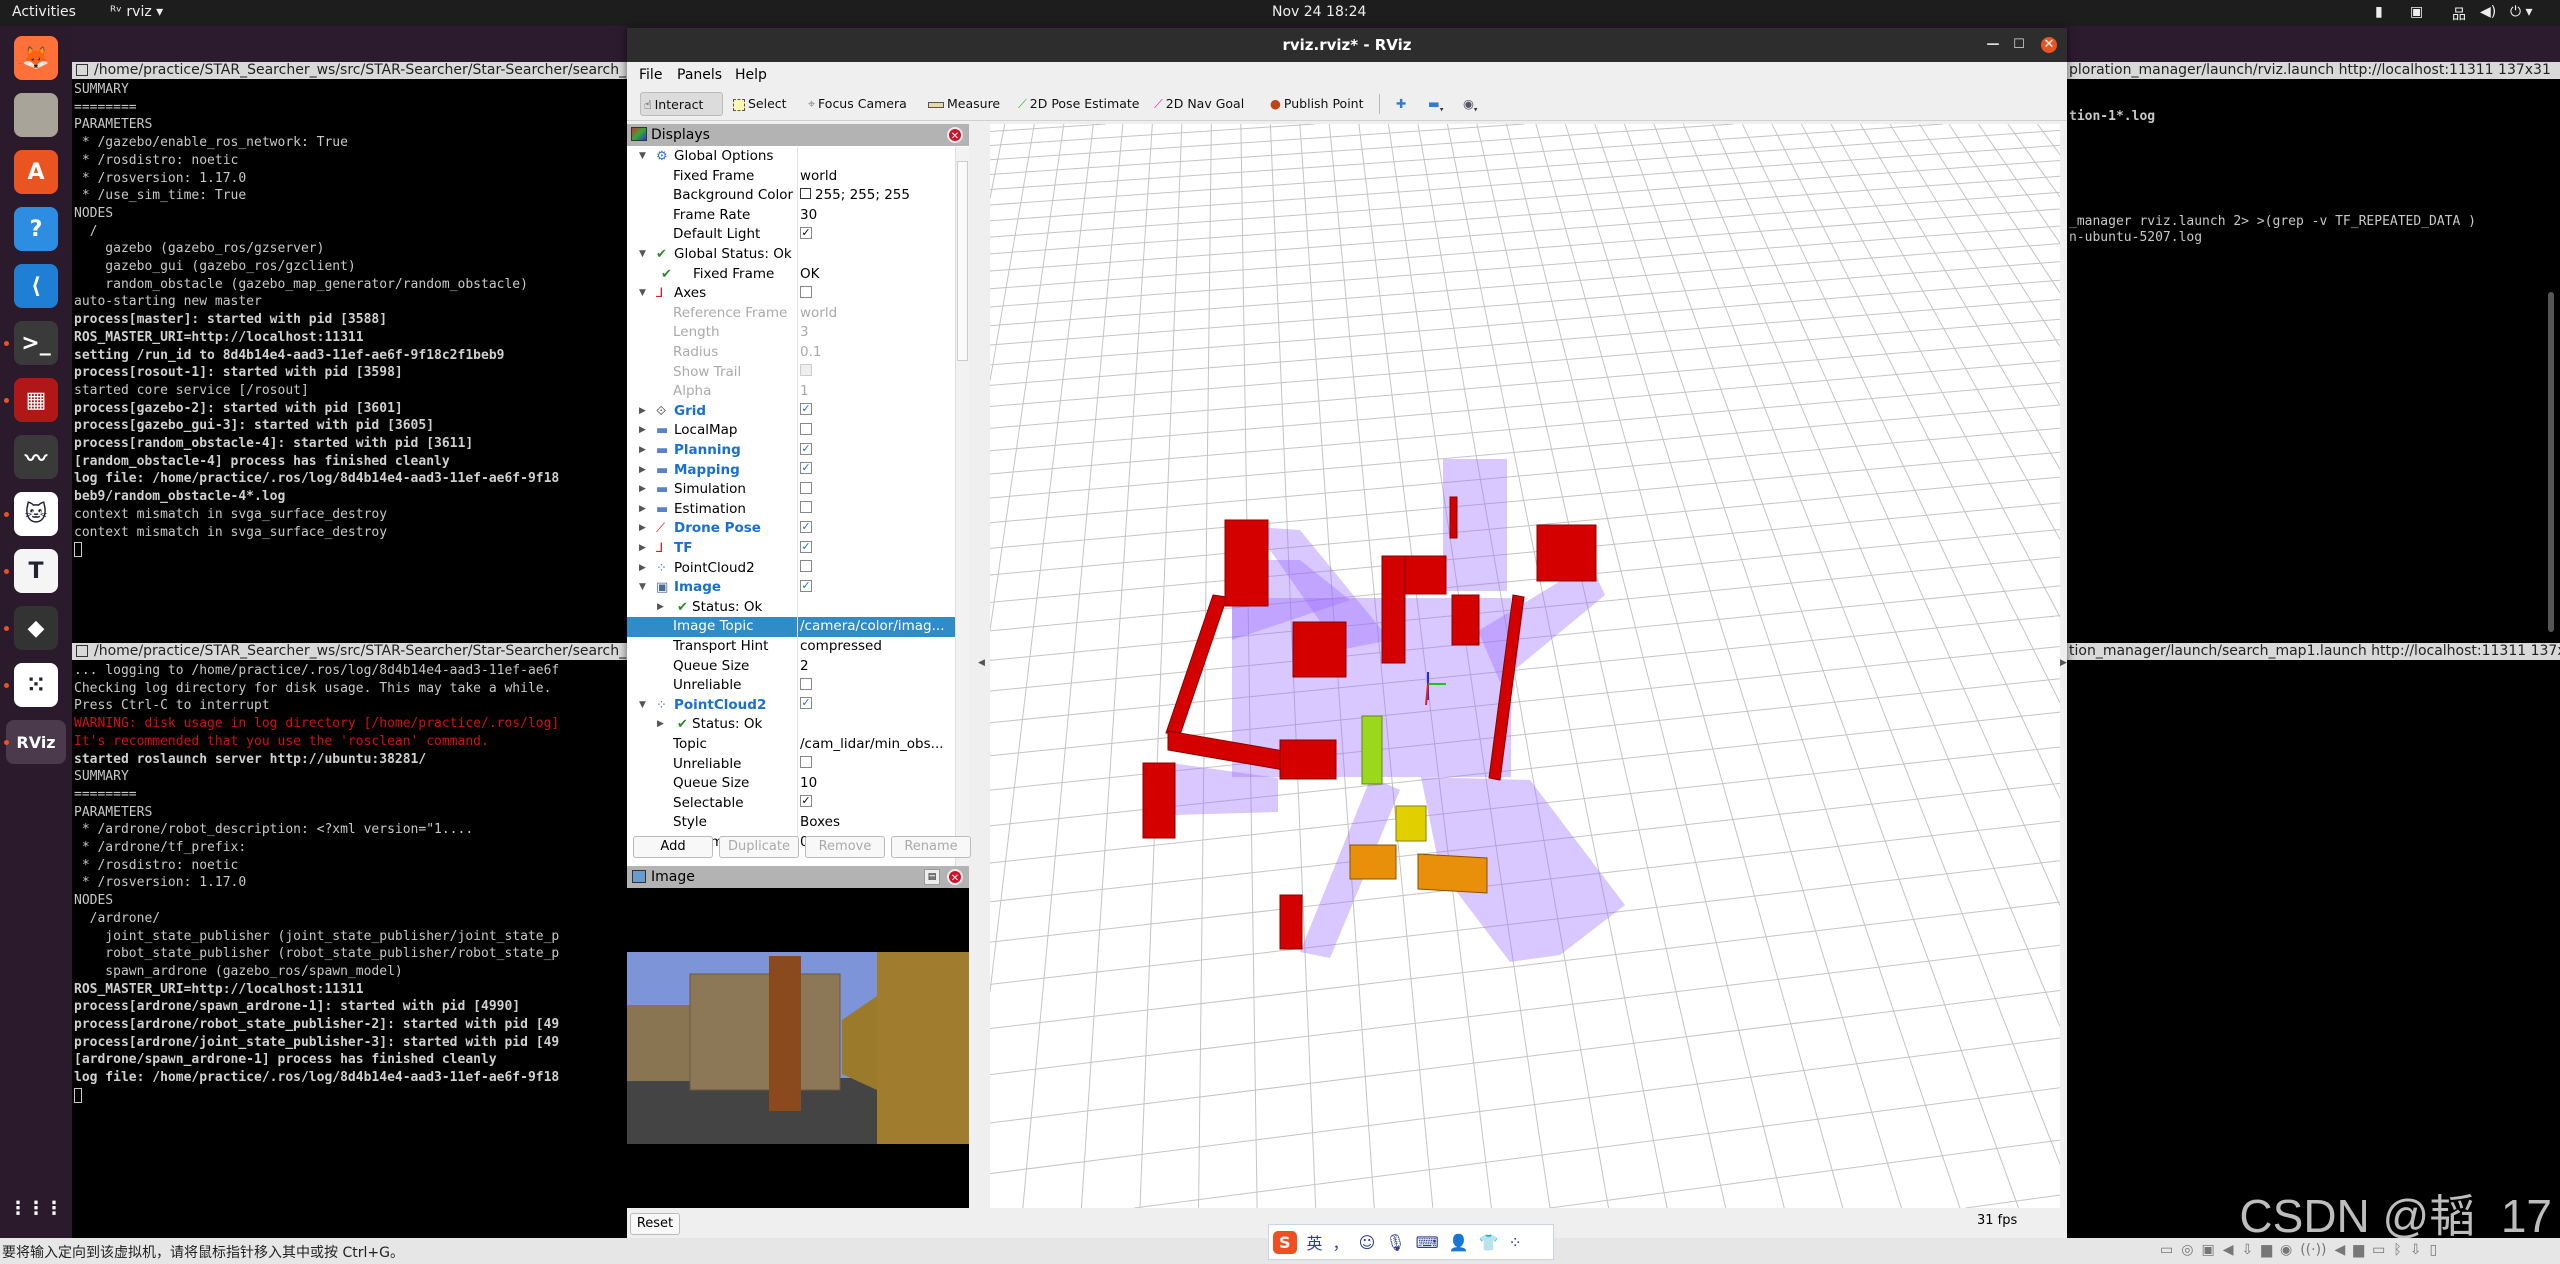 This screenshot has height=1264, width=2560. I want to click on show-apps-grid-icon: ⋮⋮⋮, so click(36, 1208).